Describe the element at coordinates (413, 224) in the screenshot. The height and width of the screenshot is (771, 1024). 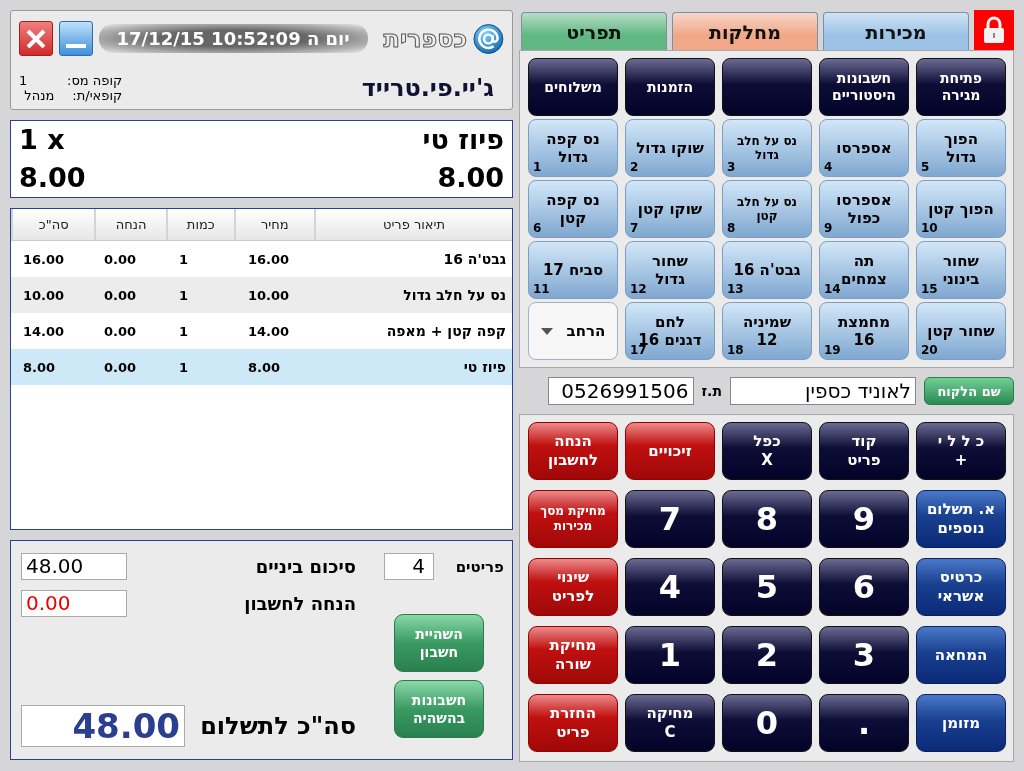
I see `column-header: תיאור פריט` at that location.